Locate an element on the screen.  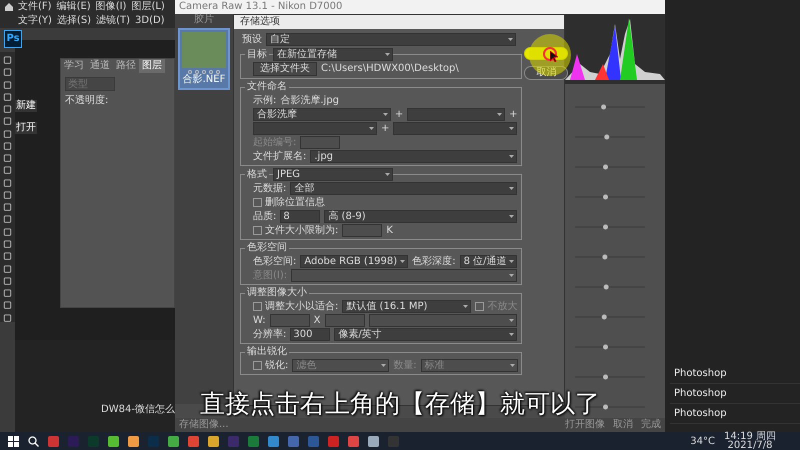
menu-item: 滤镜(T) is located at coordinates (113, 21).